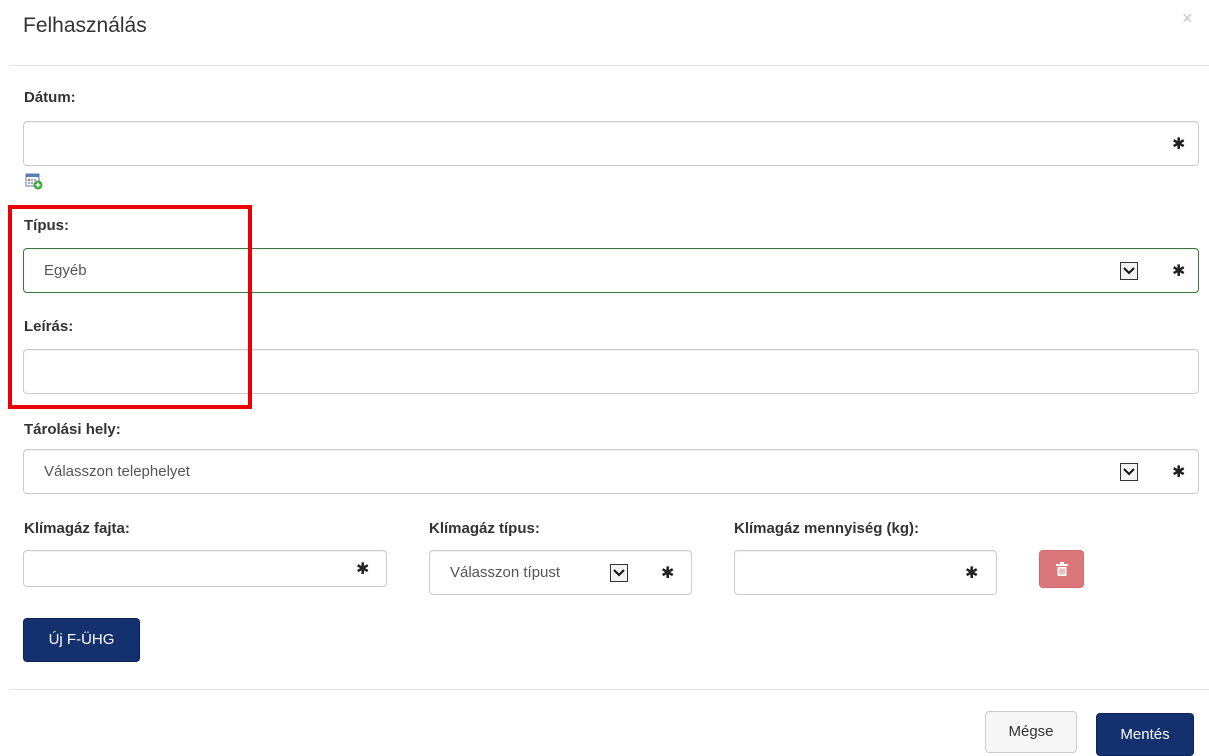  I want to click on new-fuhg-button: Új F-ÜHG, so click(81, 640).